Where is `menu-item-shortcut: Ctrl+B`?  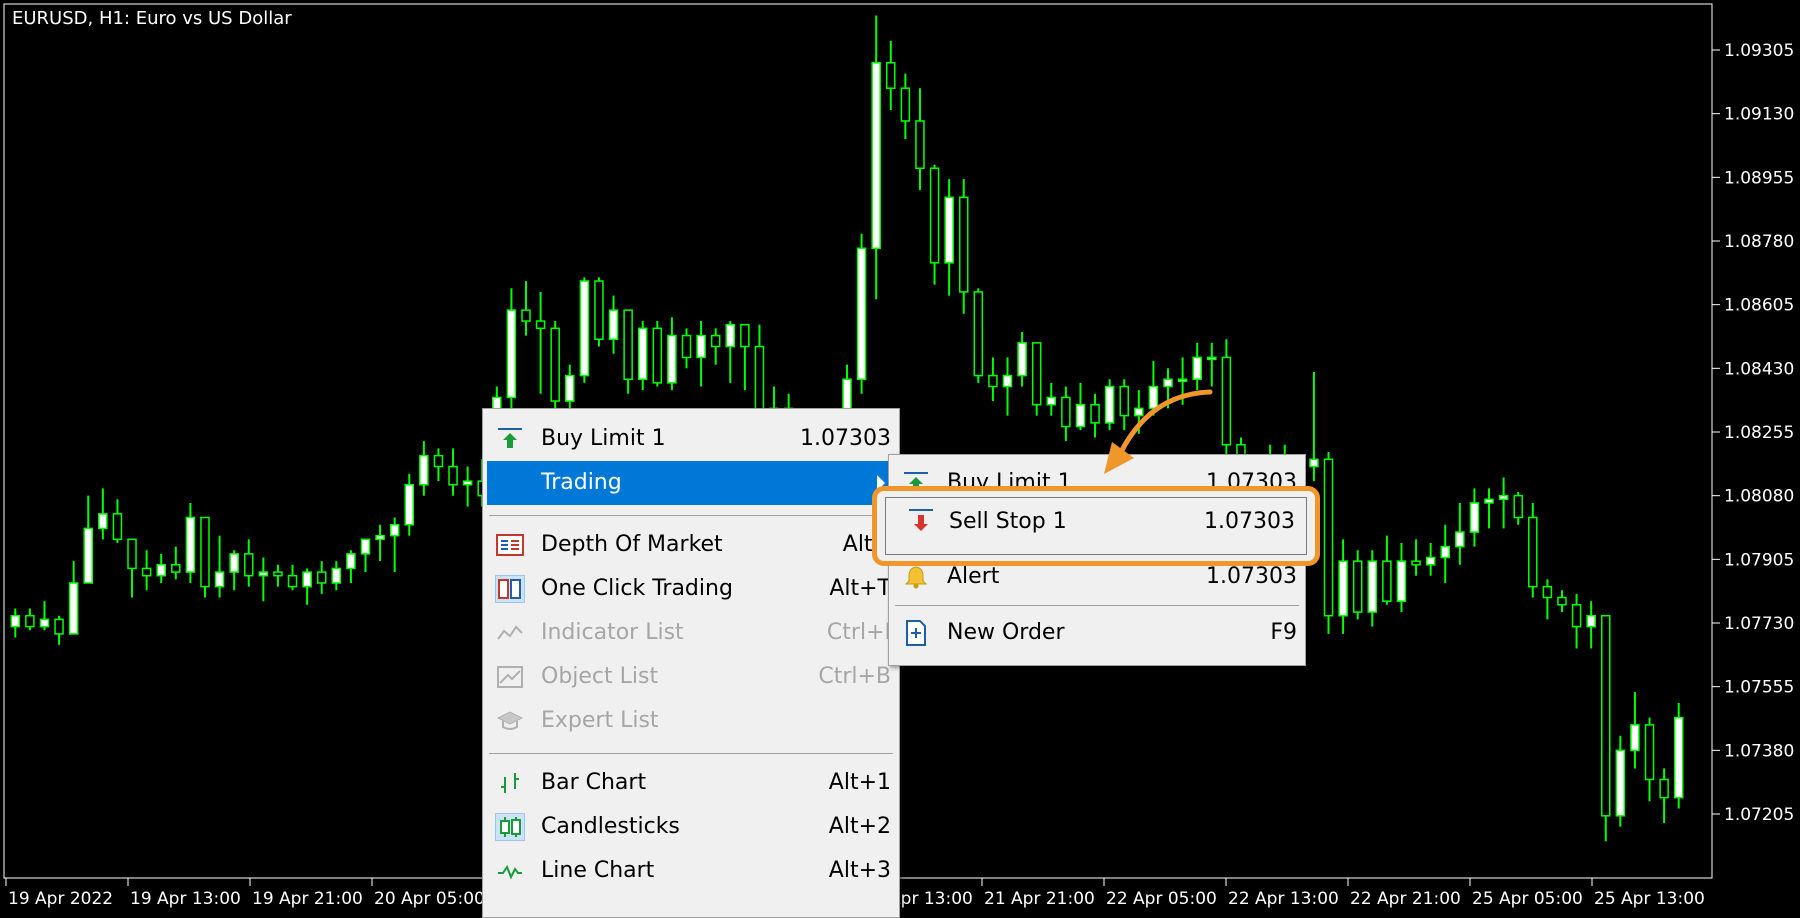
menu-item-shortcut: Ctrl+B is located at coordinates (854, 676).